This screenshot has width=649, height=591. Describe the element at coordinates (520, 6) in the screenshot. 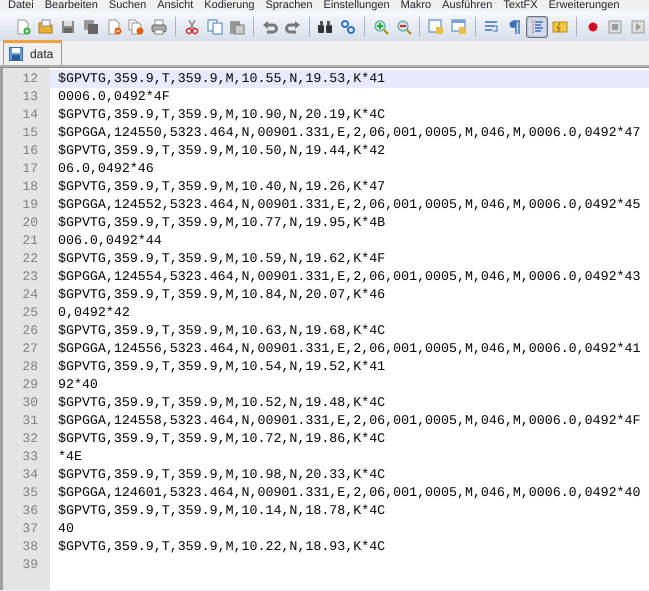

I see `menu-item: TextFX` at that location.